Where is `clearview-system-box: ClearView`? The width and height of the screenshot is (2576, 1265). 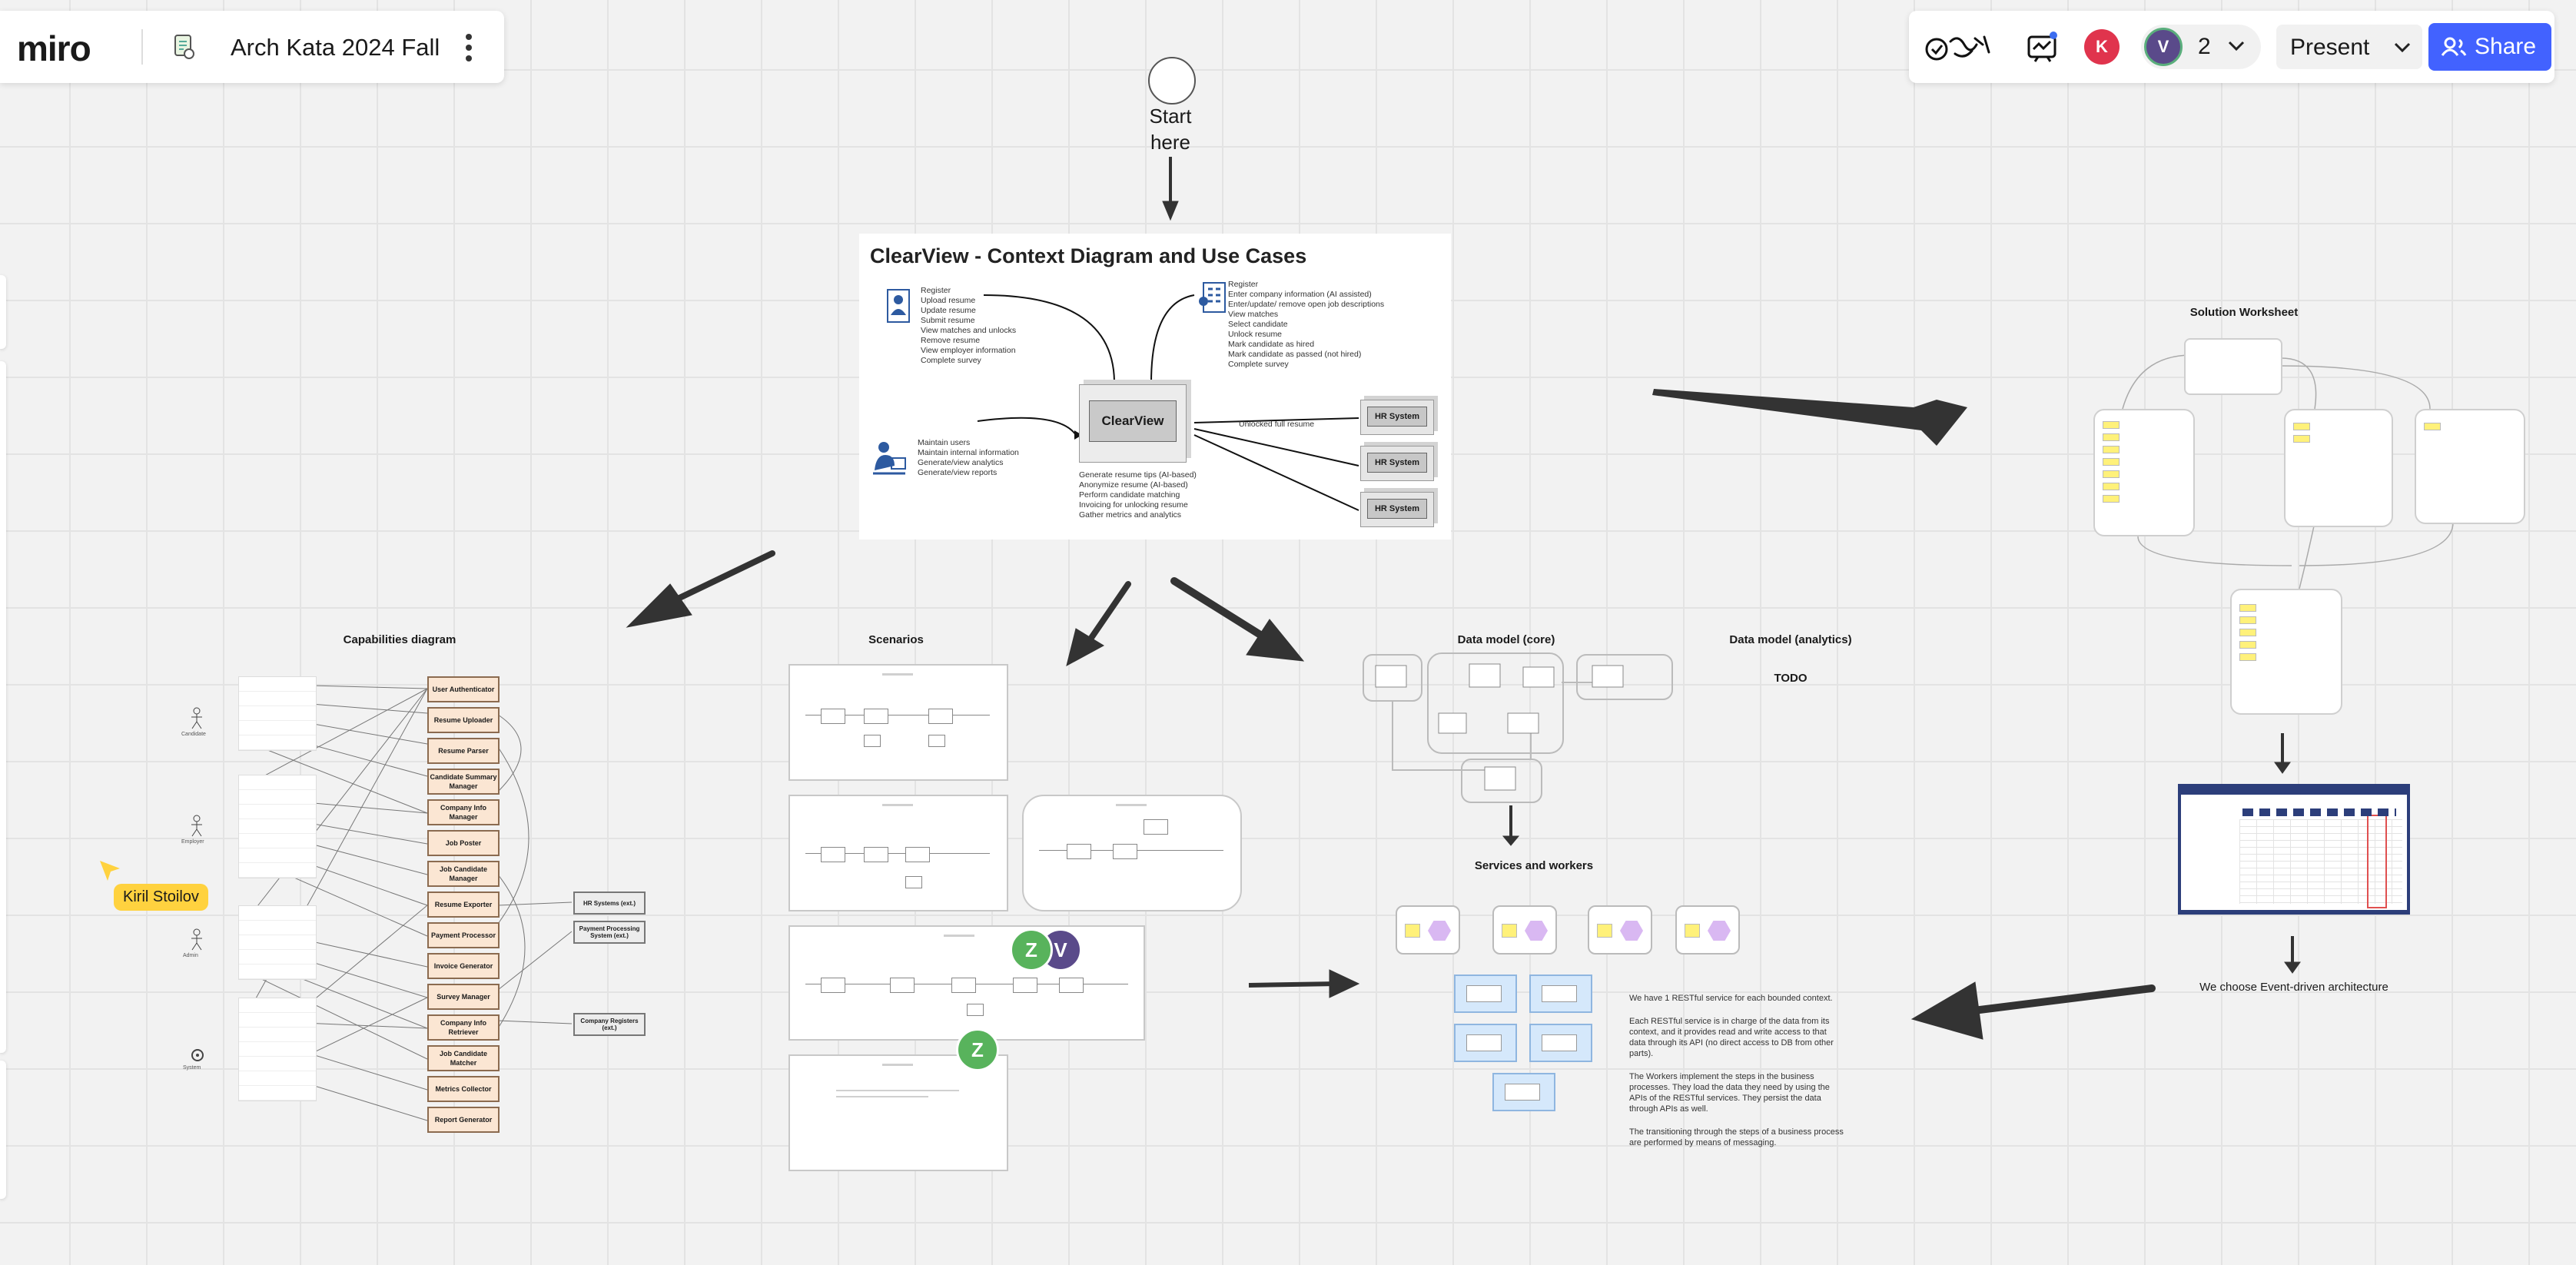 clearview-system-box: ClearView is located at coordinates (1133, 423).